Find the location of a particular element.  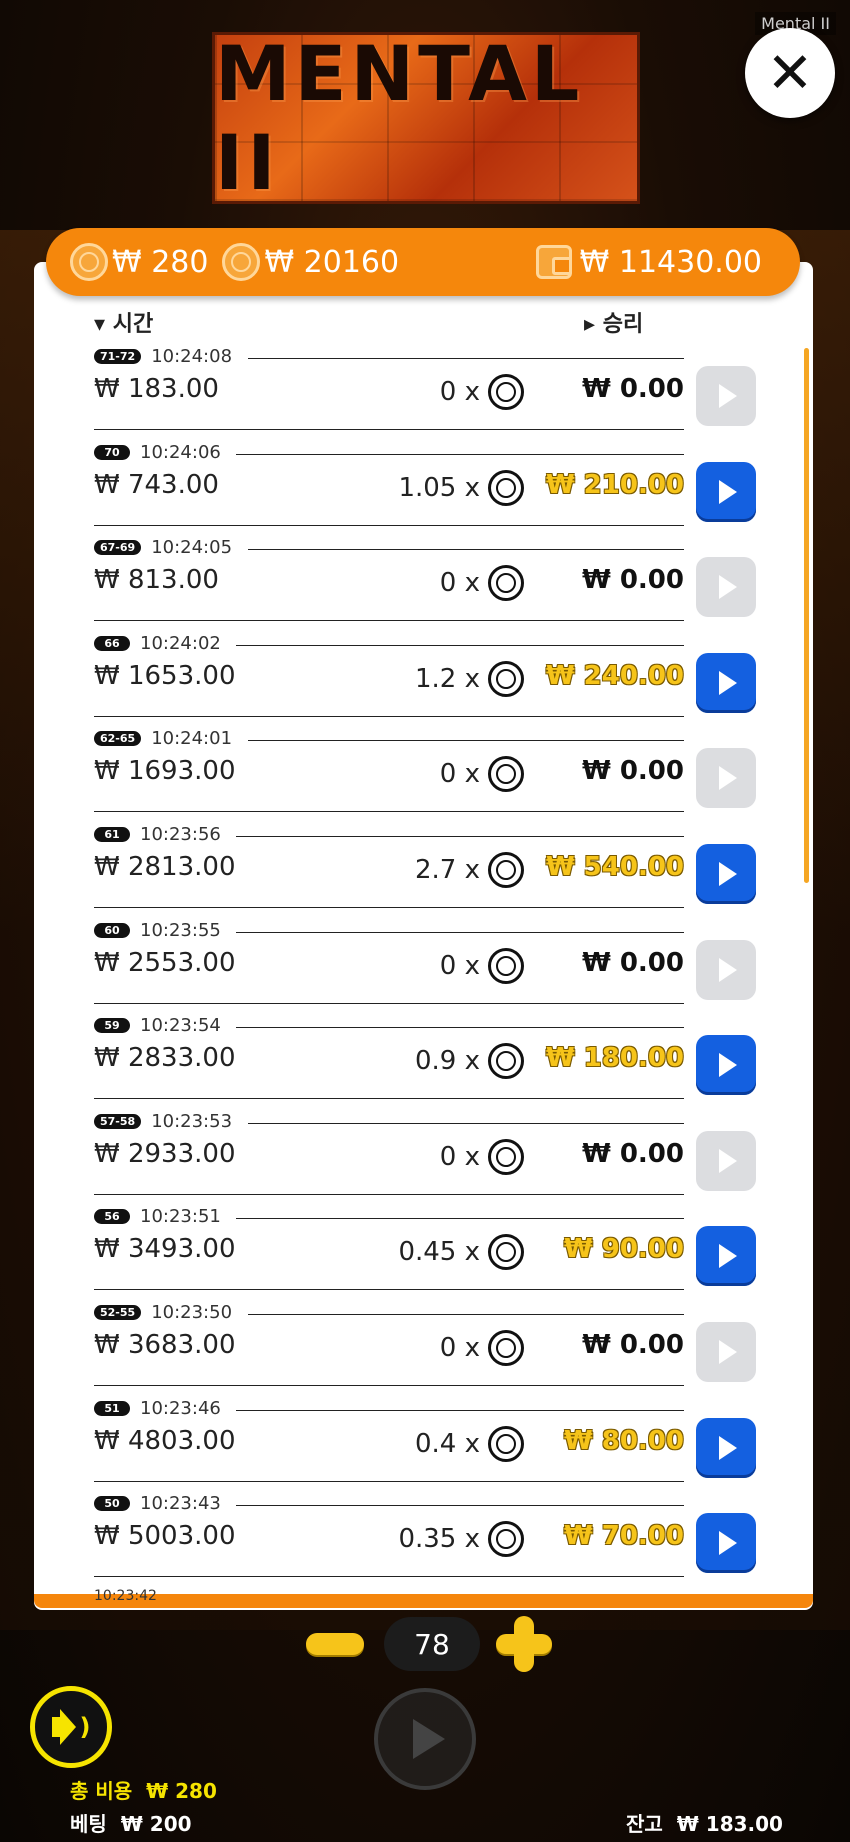

history-row: 66 10:24:02 ₩ 1653.00 1.2 x ₩ 240.00 is located at coordinates (425, 680).